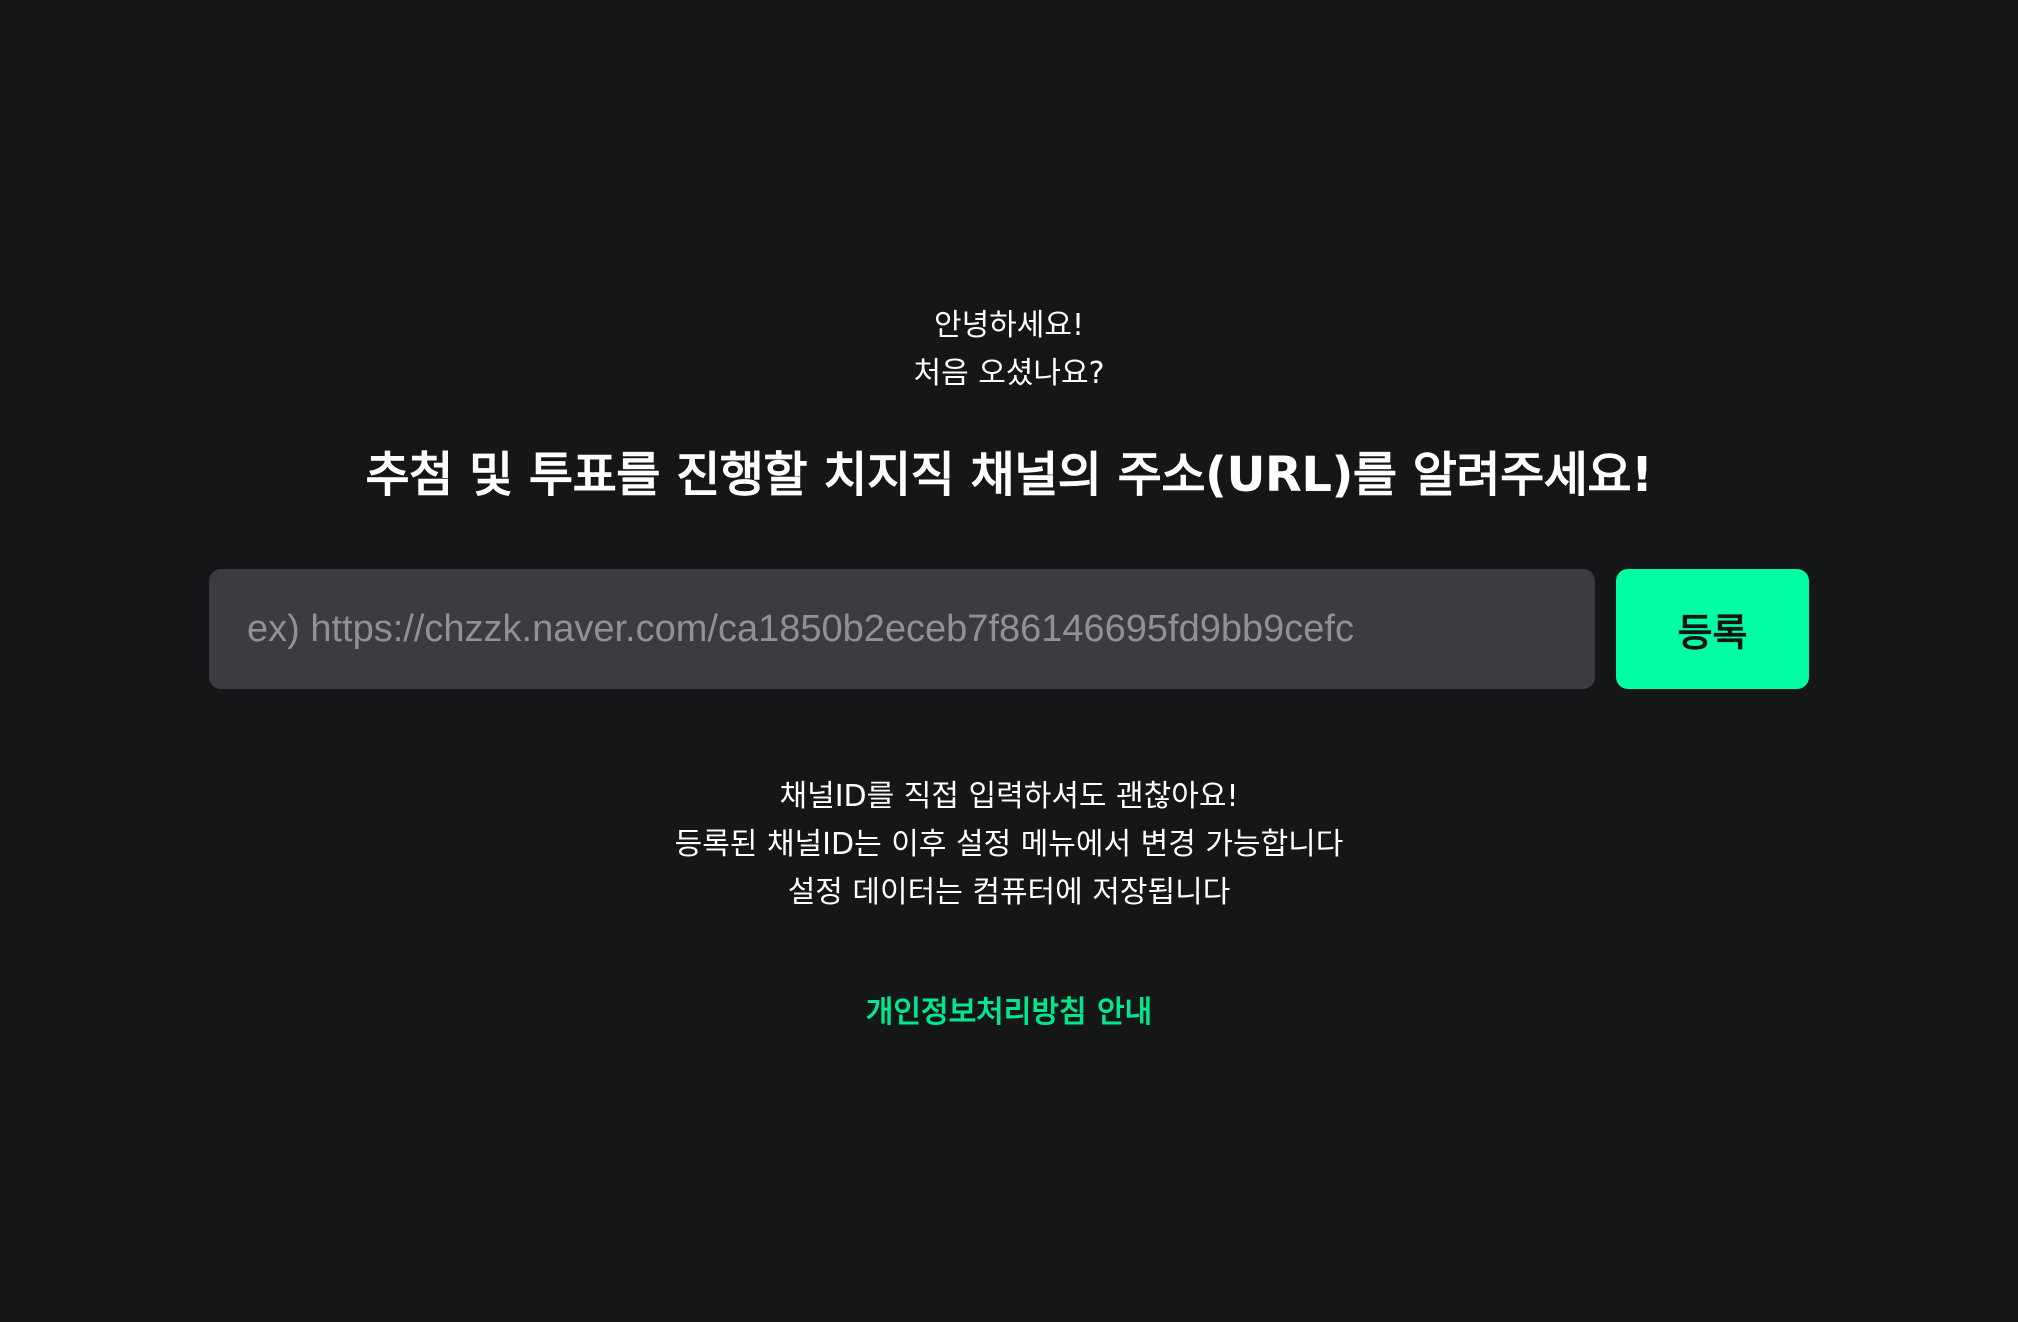  What do you see at coordinates (1009, 475) in the screenshot?
I see `page-title: 추첨 및 투표를 진행할 치지직 채널의 주소(URL)를 알려주세요!` at bounding box center [1009, 475].